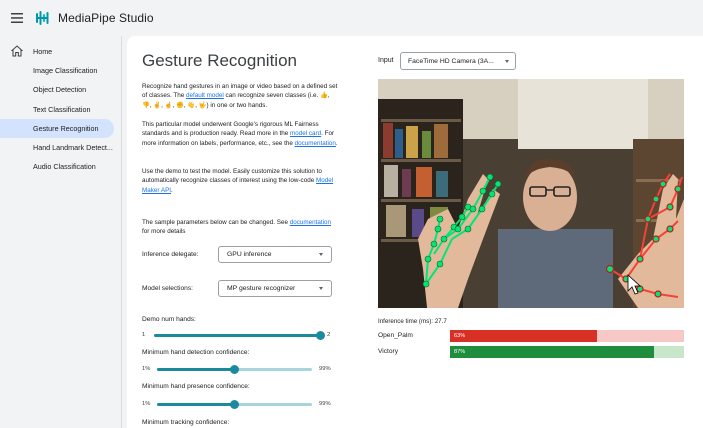 This screenshot has height=428, width=703. Describe the element at coordinates (106, 18) in the screenshot. I see `app-title: MediaPipe Studio` at that location.